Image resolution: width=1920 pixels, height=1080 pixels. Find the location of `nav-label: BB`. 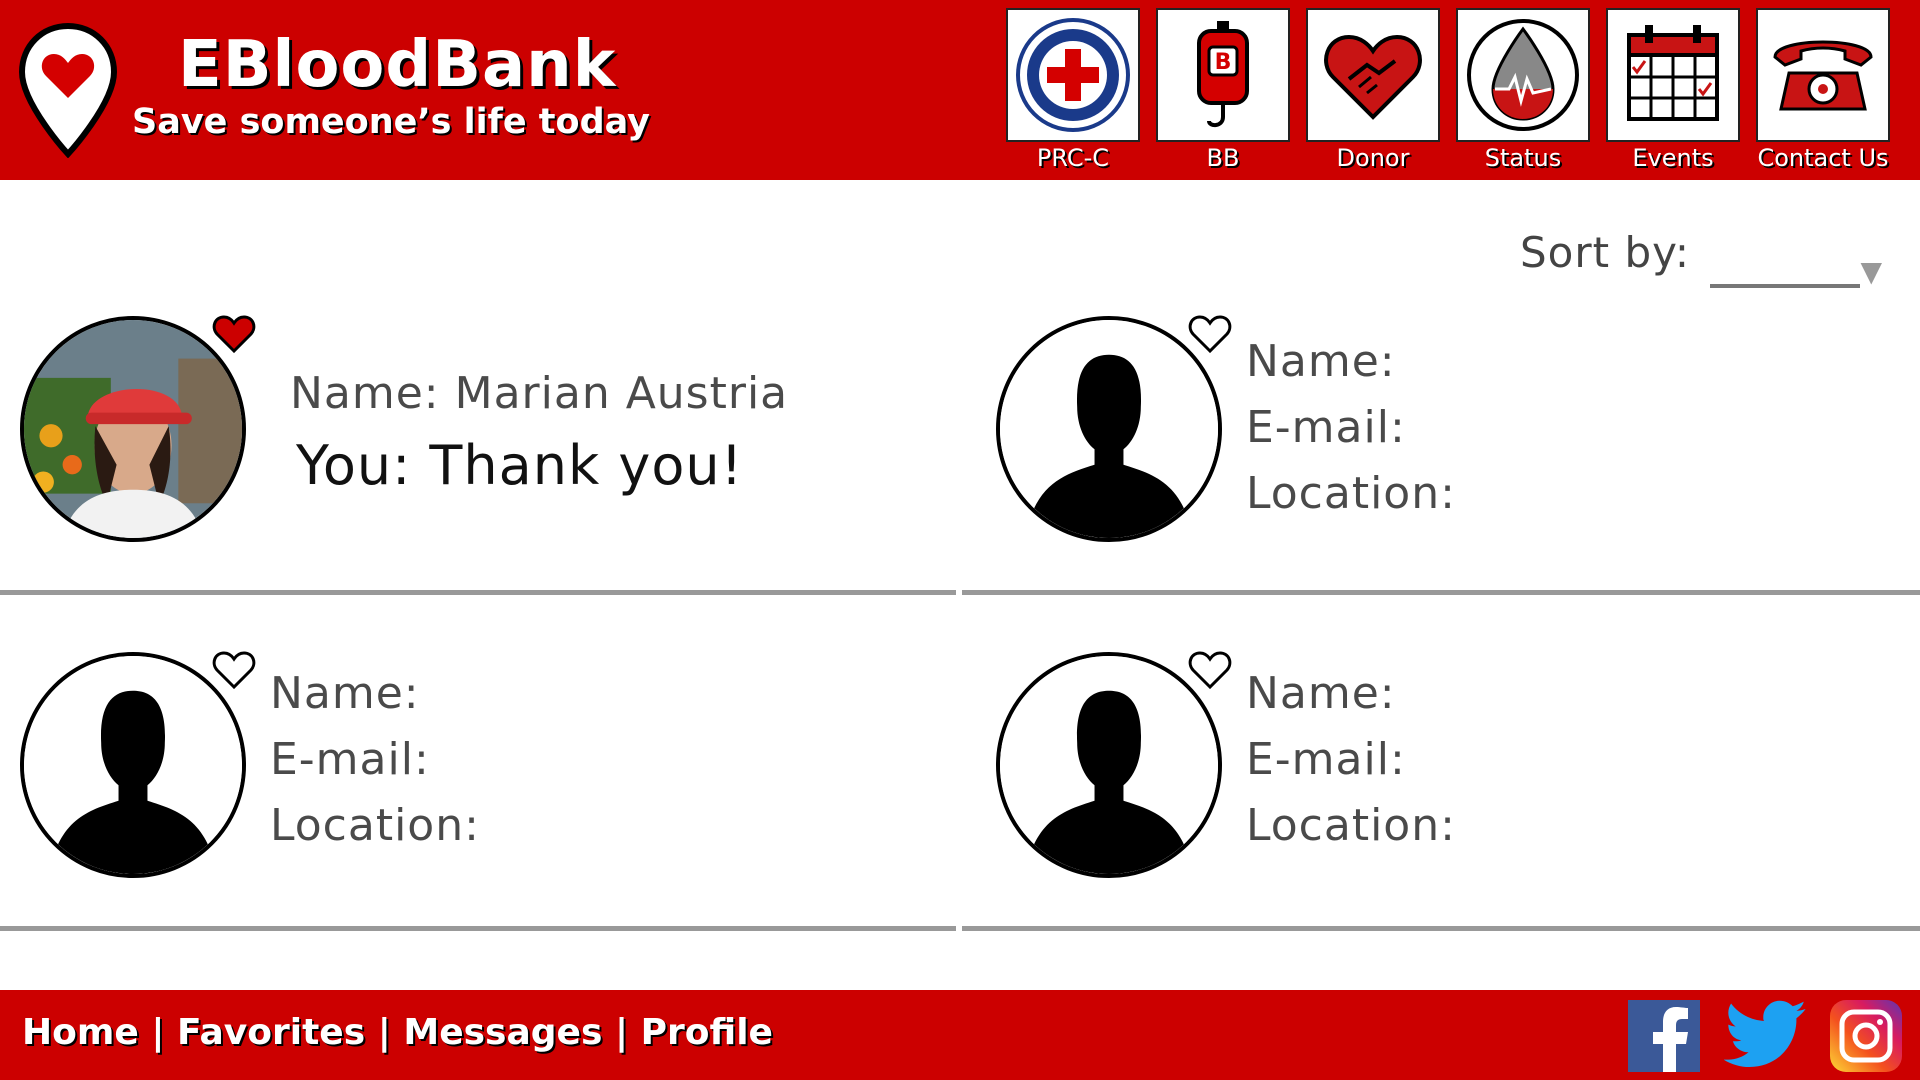

nav-label: BB is located at coordinates (1223, 158).